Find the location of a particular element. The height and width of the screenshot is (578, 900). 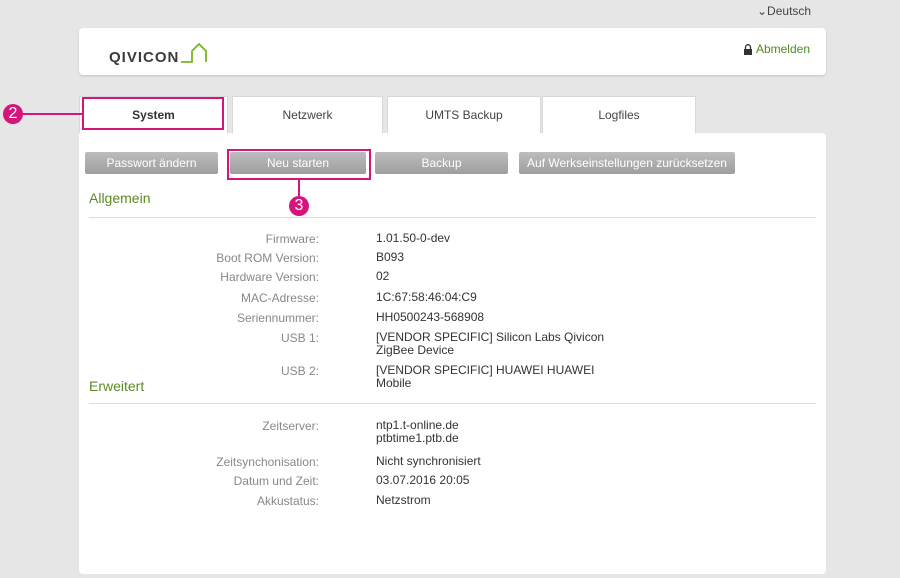

row-label: USB 2: is located at coordinates (299, 371).